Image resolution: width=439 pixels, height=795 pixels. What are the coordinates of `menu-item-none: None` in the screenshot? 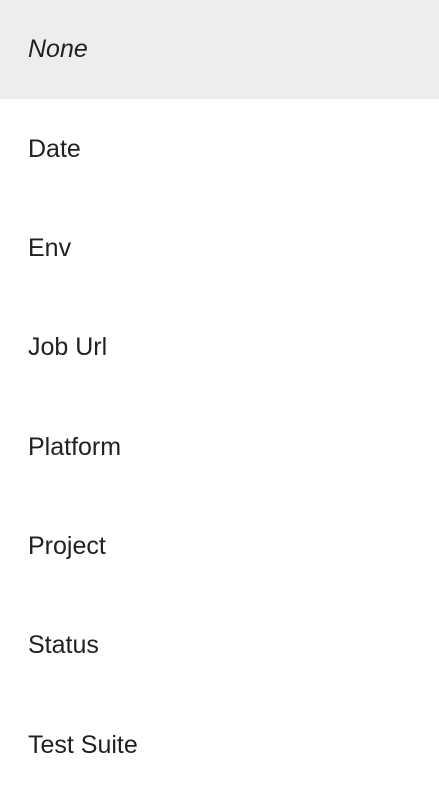 It's located at (219, 50).